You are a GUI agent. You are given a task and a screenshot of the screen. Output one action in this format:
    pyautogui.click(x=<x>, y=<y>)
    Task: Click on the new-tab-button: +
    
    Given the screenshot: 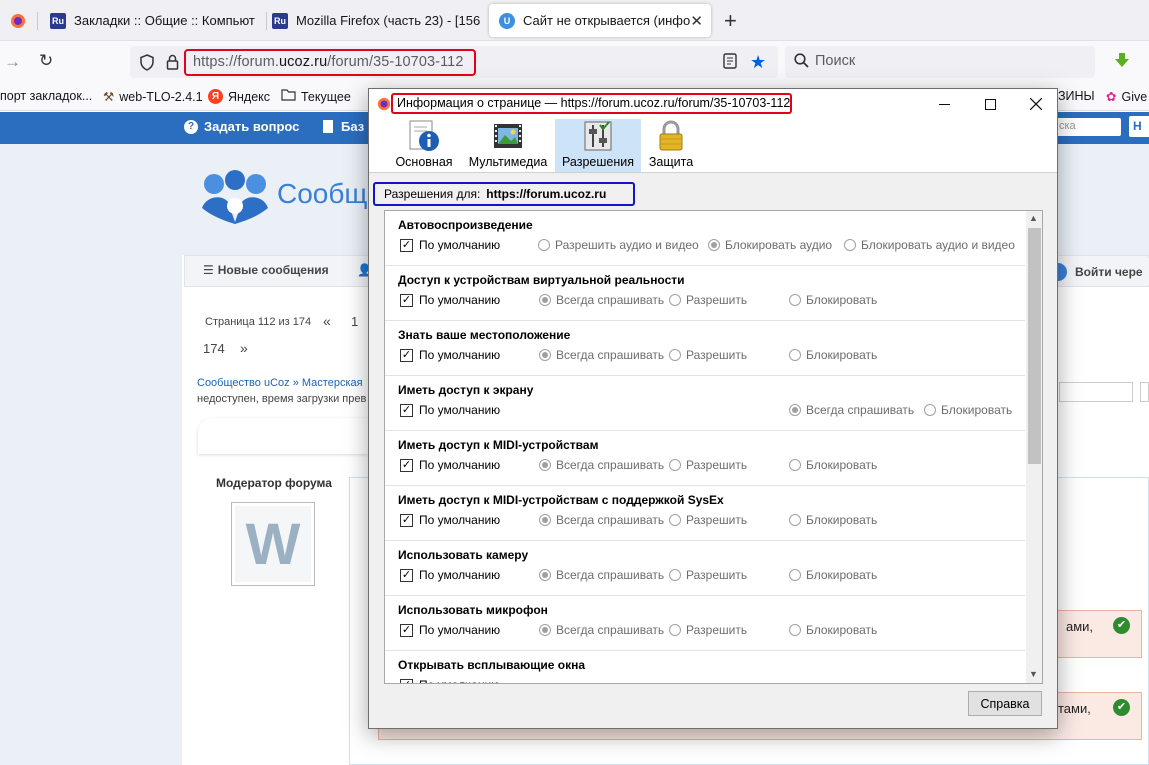 What is the action you would take?
    pyautogui.click(x=730, y=21)
    